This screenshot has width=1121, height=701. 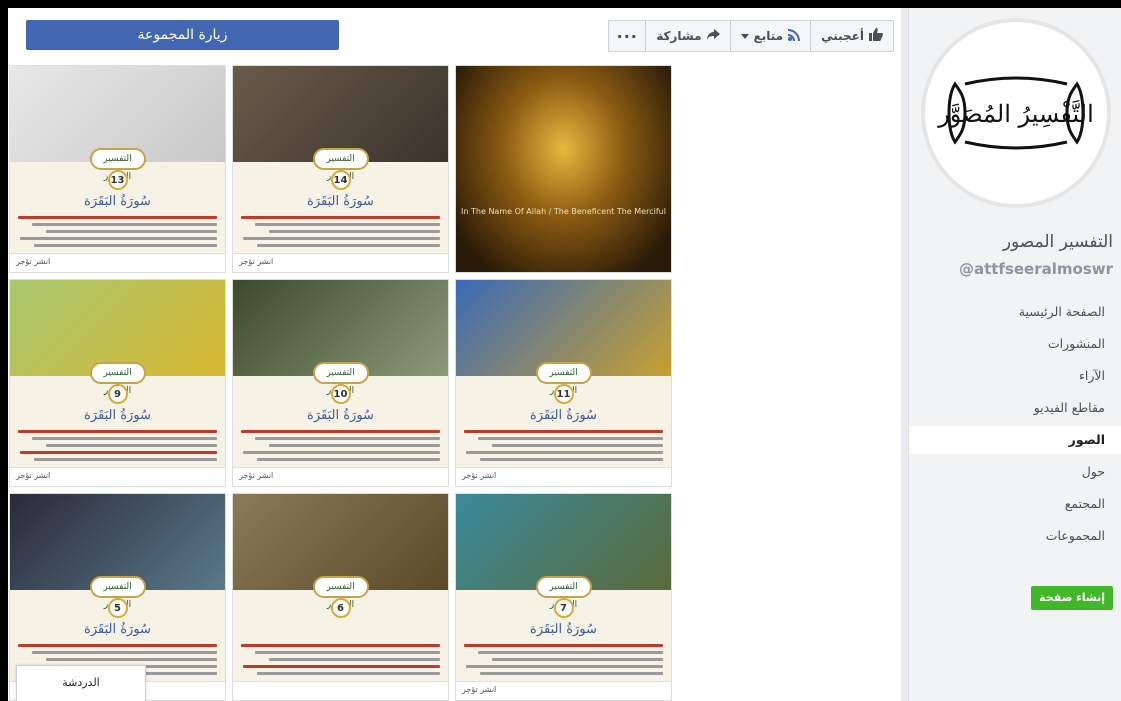 I want to click on episode-number: 14, so click(x=340, y=180).